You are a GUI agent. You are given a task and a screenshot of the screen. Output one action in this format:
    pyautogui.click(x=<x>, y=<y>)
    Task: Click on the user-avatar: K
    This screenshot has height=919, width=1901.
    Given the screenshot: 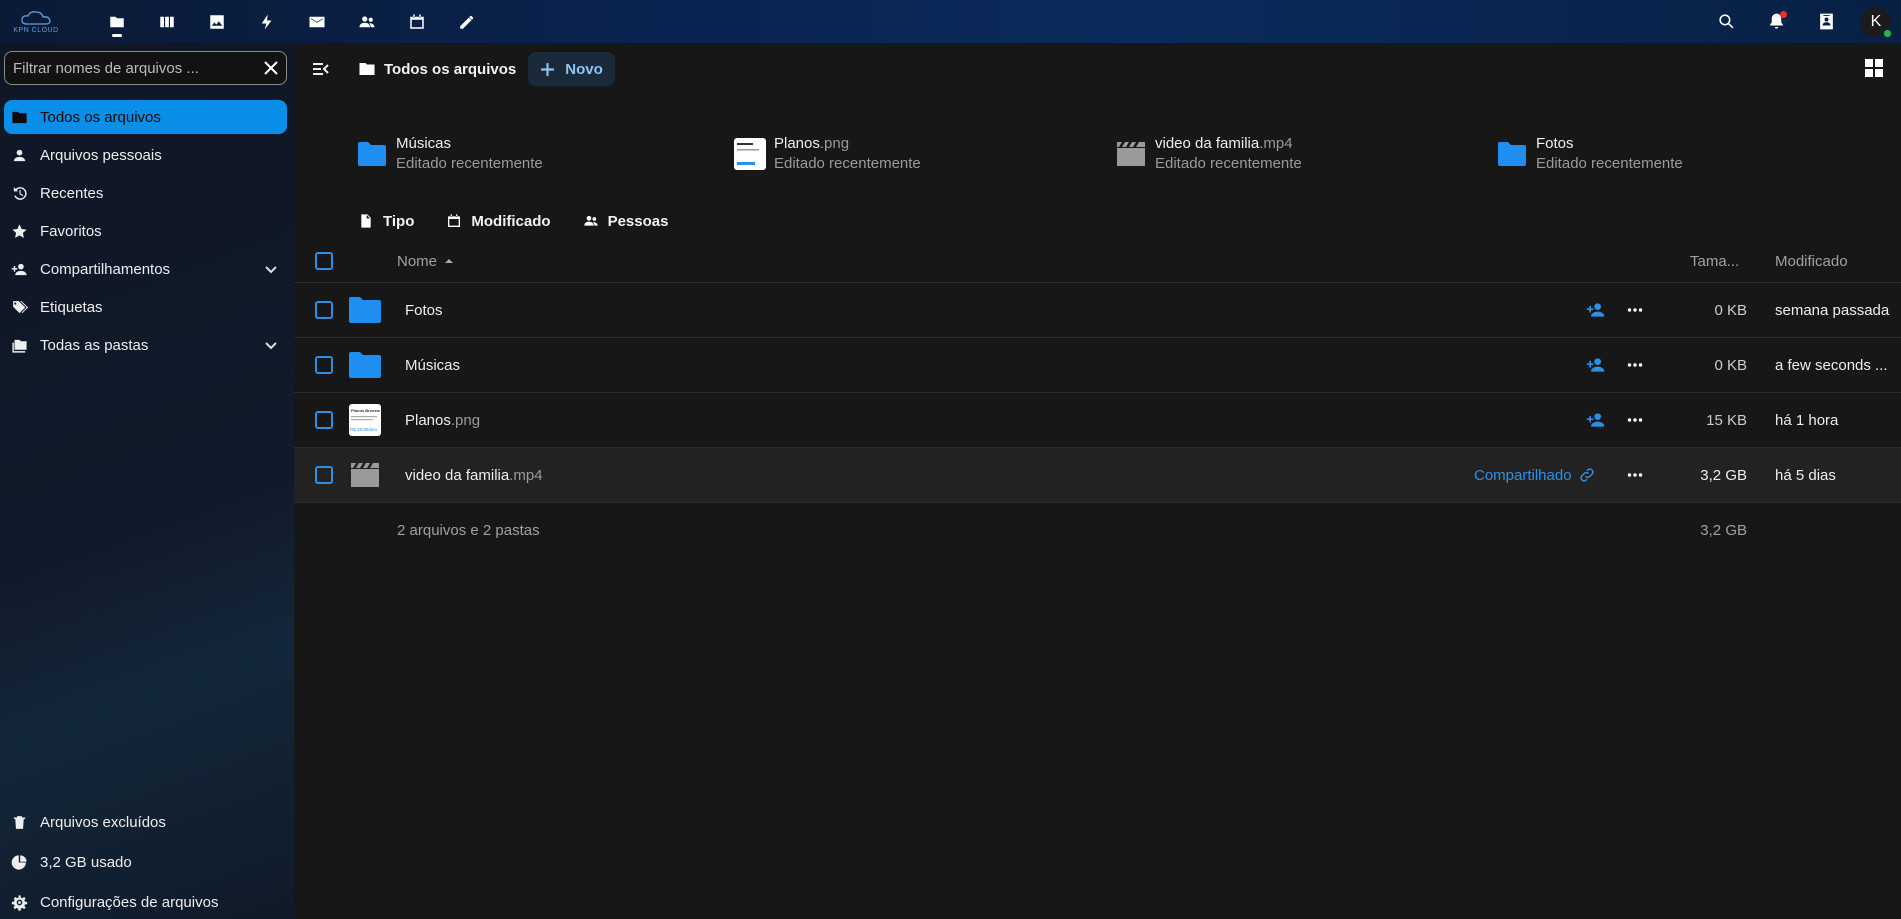 What is the action you would take?
    pyautogui.click(x=1876, y=22)
    